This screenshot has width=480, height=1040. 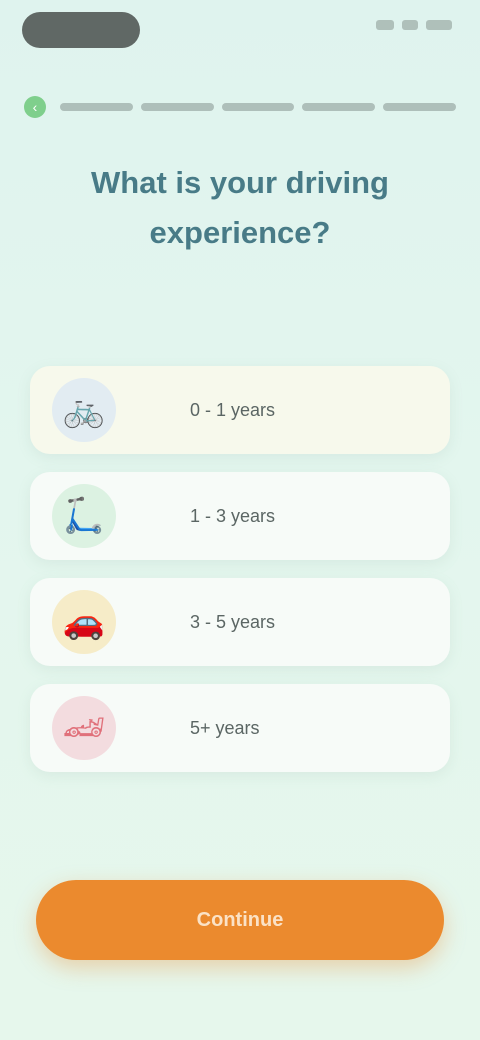 What do you see at coordinates (84, 622) in the screenshot?
I see `car-icon: 🚗` at bounding box center [84, 622].